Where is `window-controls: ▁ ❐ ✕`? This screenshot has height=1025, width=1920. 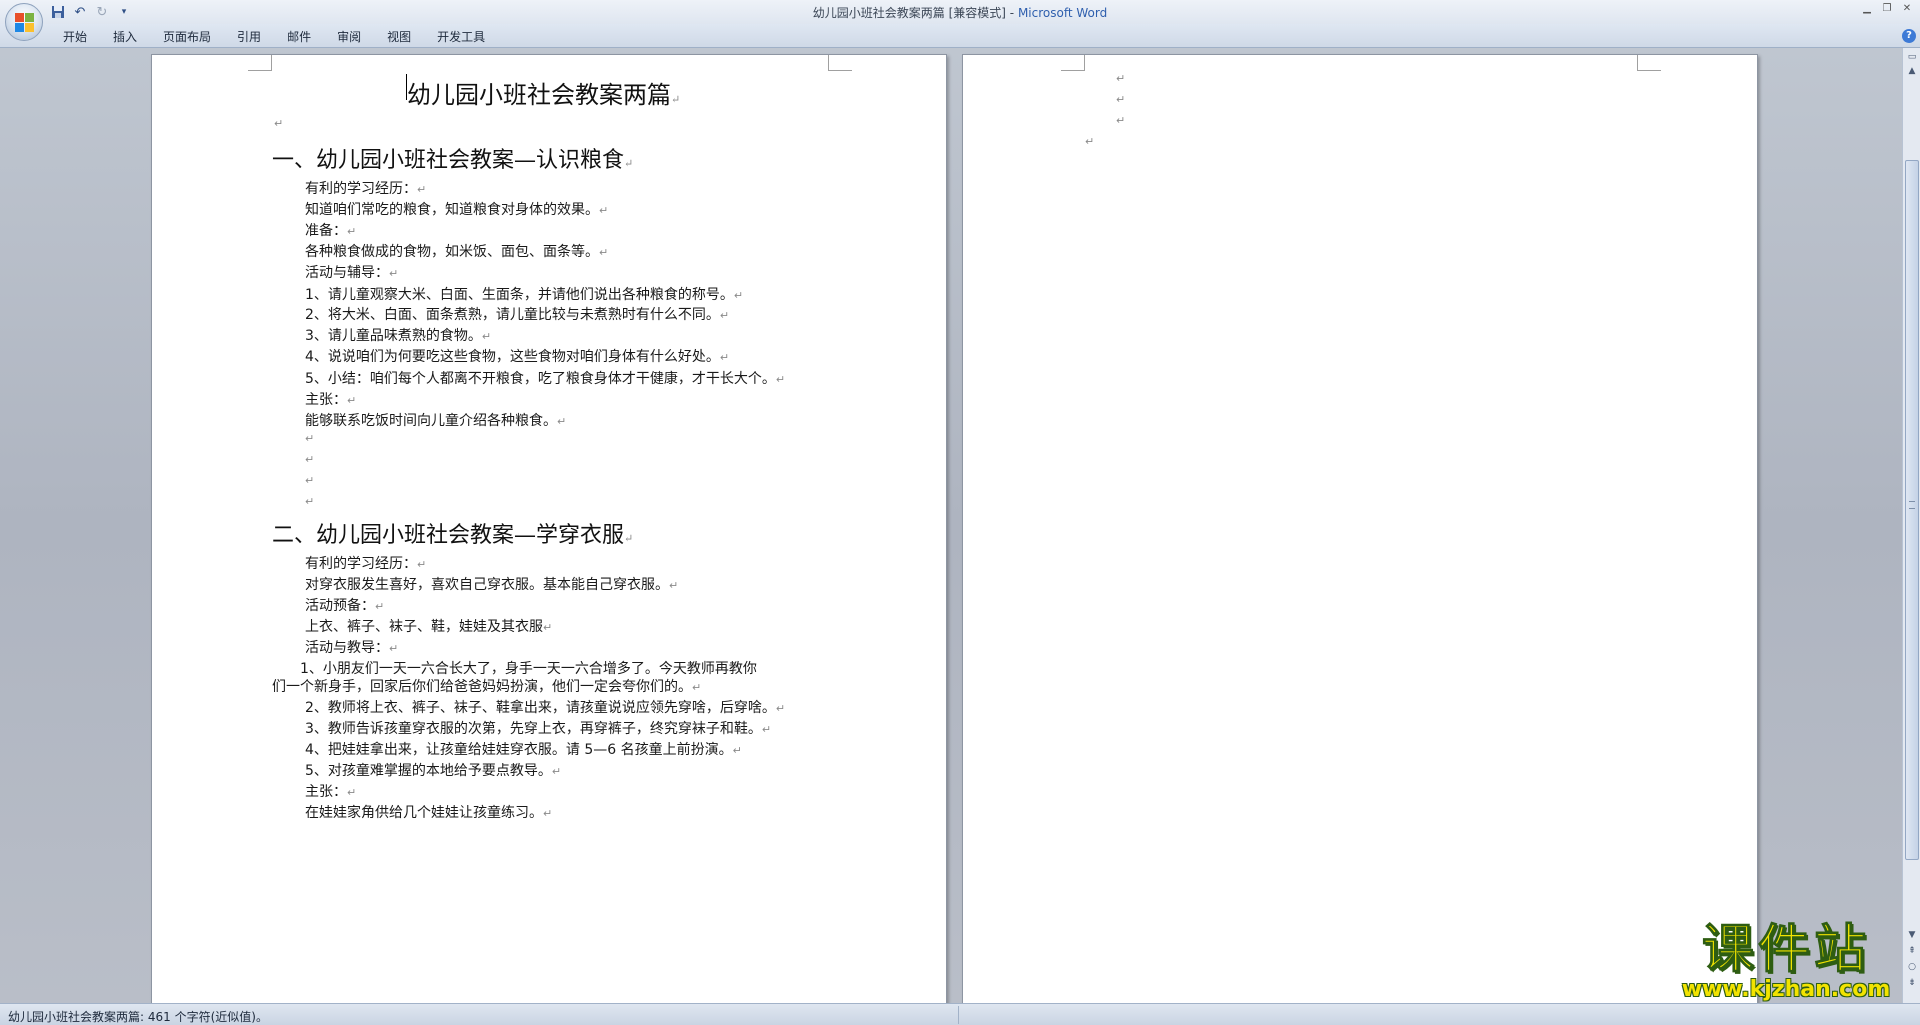
window-controls: ▁ ❐ ✕ is located at coordinates (1887, 9).